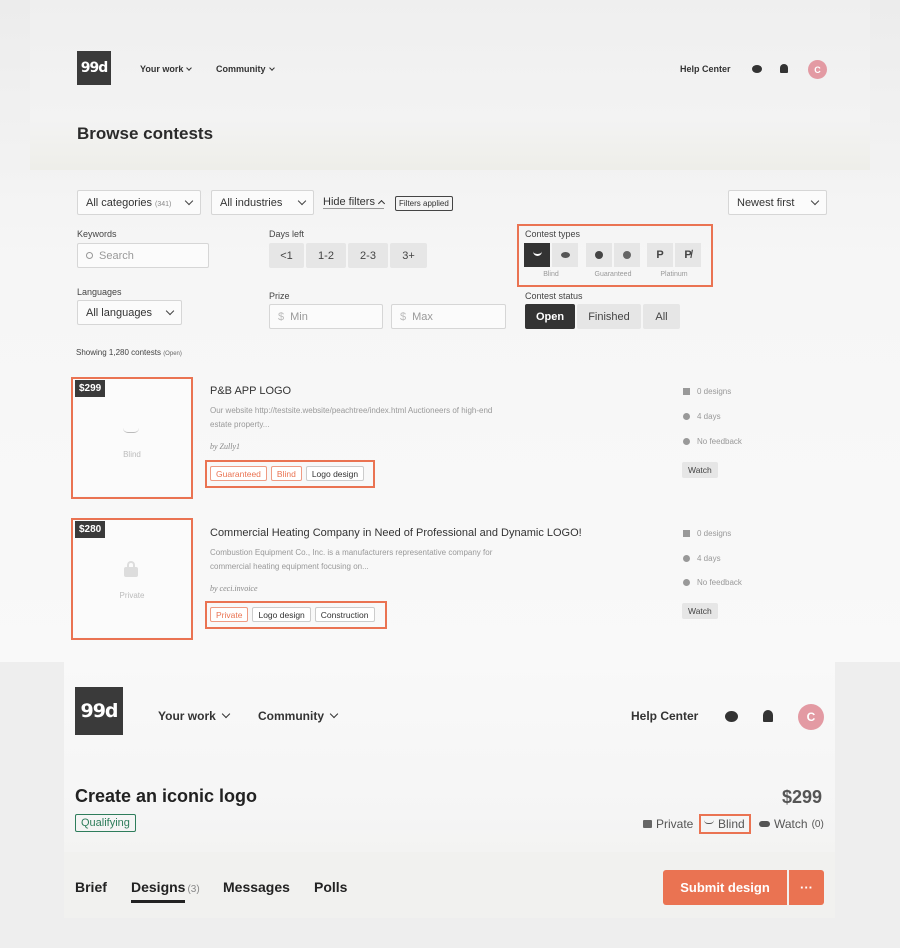 This screenshot has height=948, width=900. I want to click on contest-author: by Zully1, so click(225, 446).